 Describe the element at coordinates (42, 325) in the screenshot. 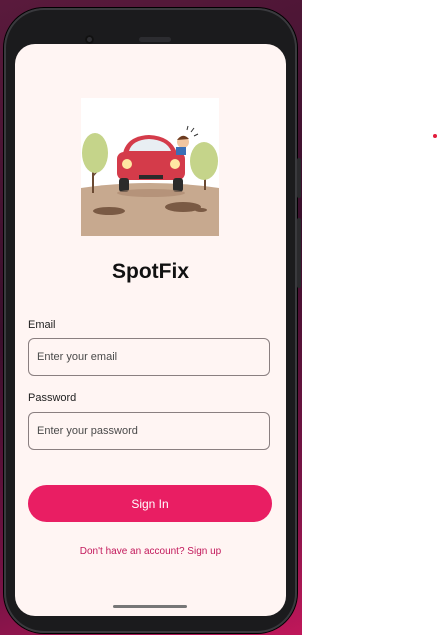

I see `email-label: Email` at that location.